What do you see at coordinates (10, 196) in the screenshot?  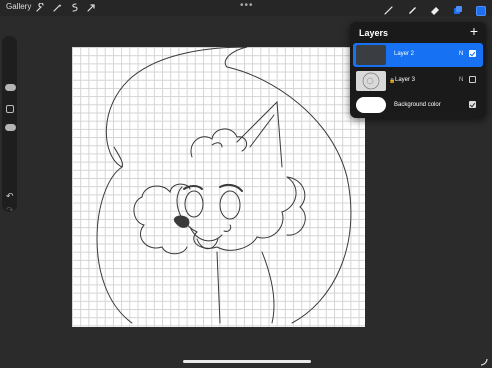 I see `undo-button: ↶` at bounding box center [10, 196].